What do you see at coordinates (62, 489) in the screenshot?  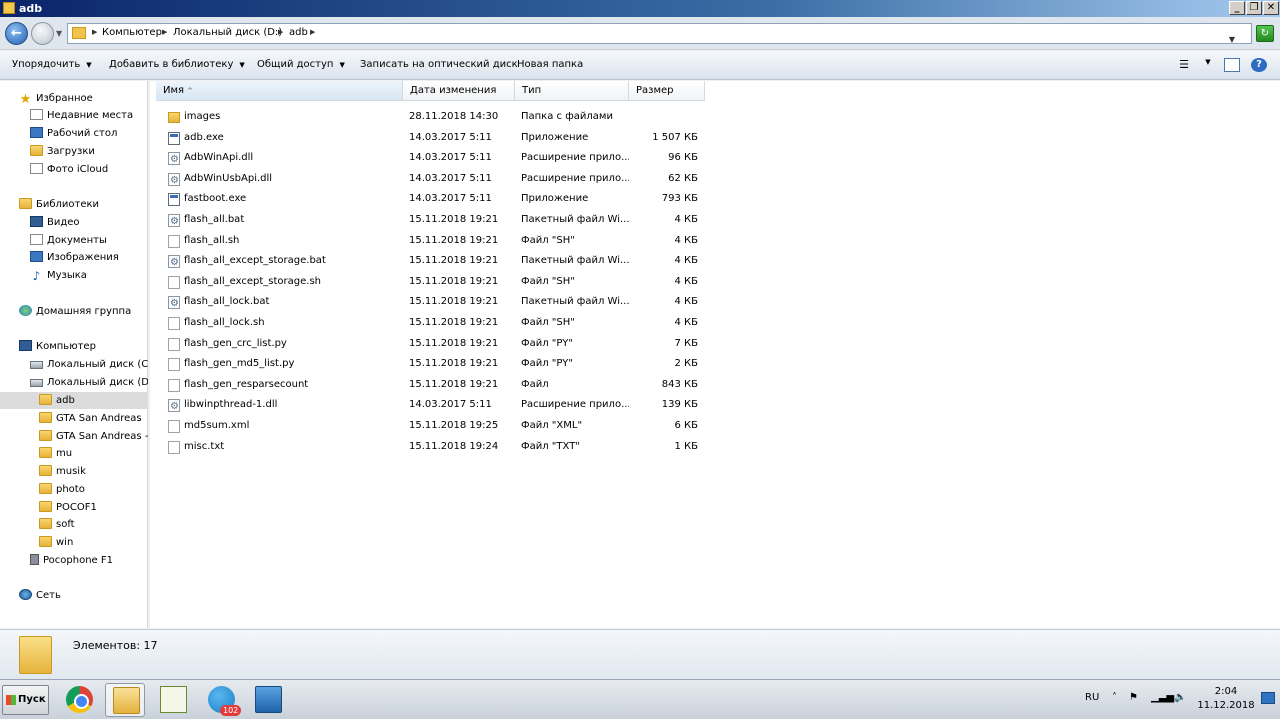 I see `nav-folder-photo: photo` at bounding box center [62, 489].